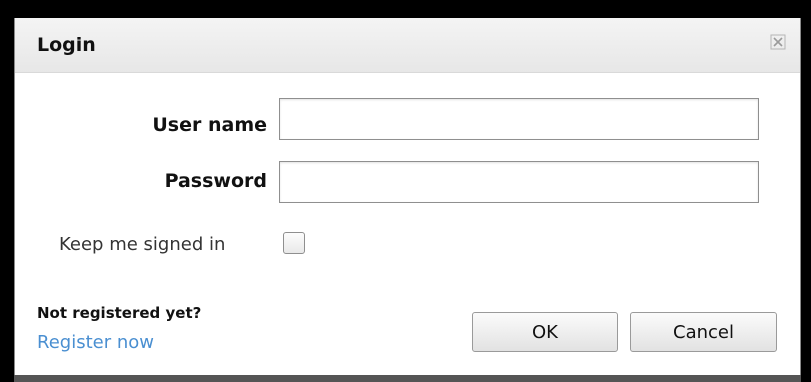 The height and width of the screenshot is (382, 811). What do you see at coordinates (407, 45) in the screenshot?
I see `dialog-titlebar: Login` at bounding box center [407, 45].